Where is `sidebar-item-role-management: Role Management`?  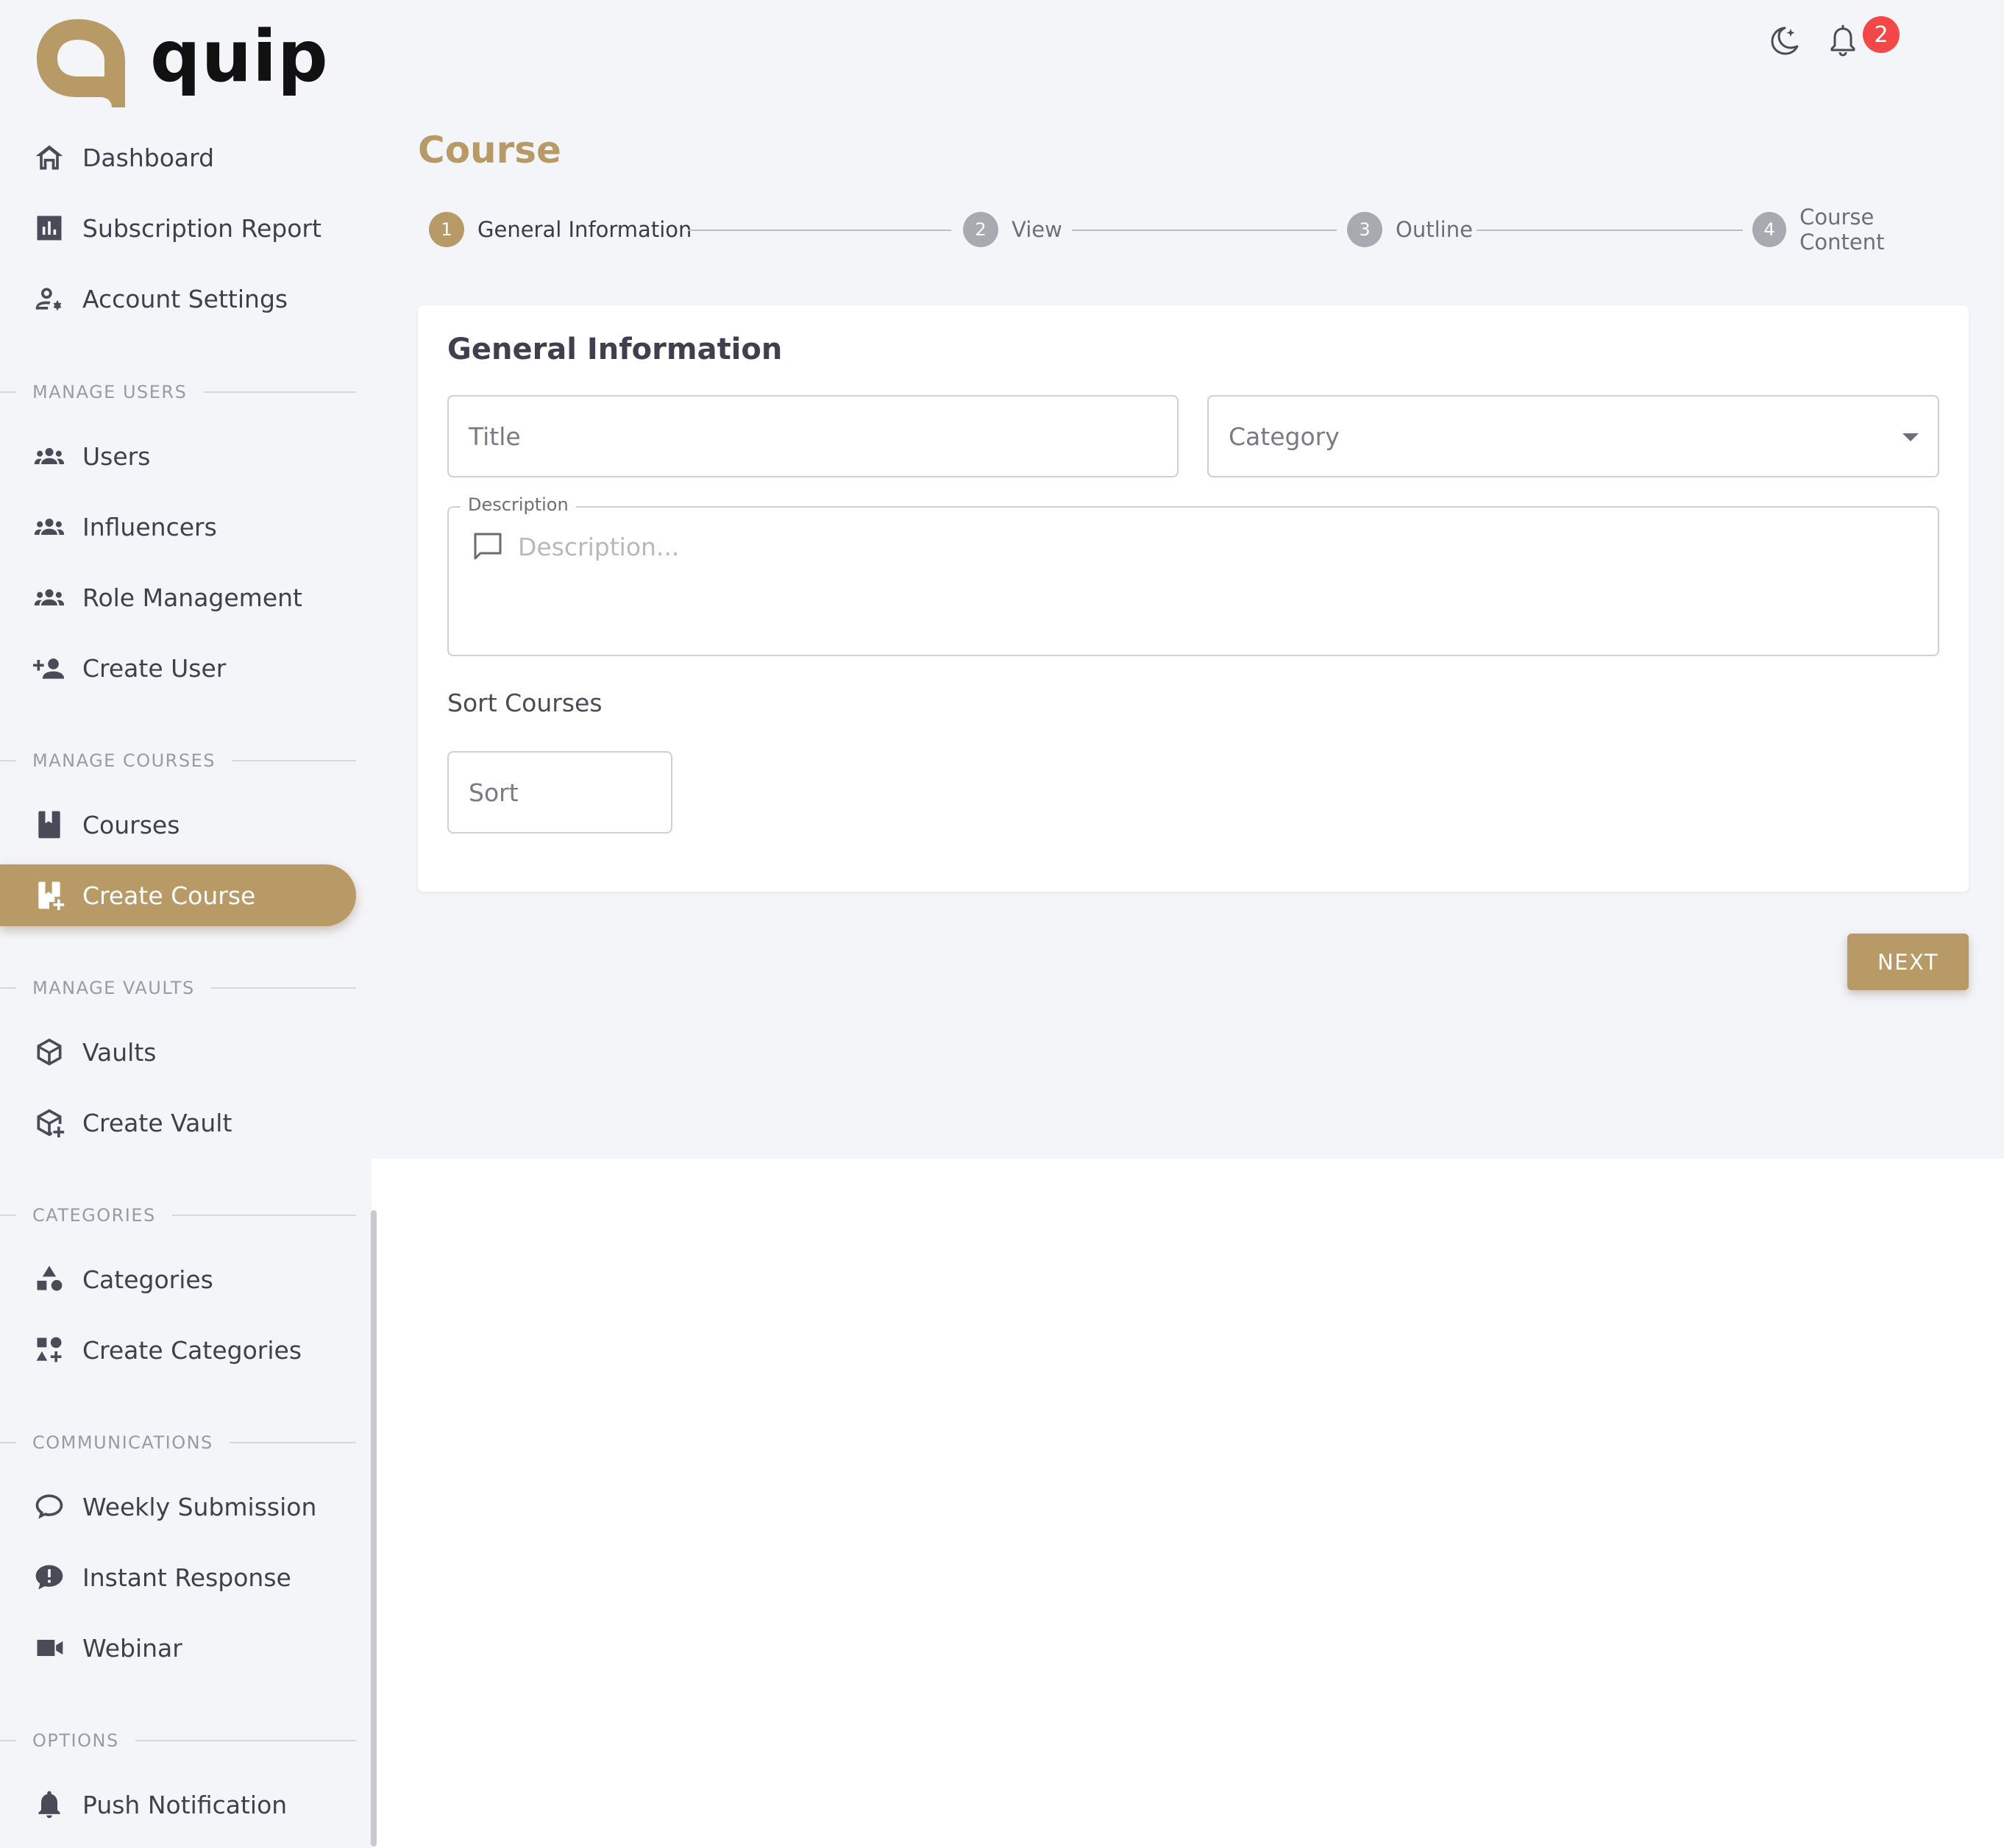 sidebar-item-role-management: Role Management is located at coordinates (178, 597).